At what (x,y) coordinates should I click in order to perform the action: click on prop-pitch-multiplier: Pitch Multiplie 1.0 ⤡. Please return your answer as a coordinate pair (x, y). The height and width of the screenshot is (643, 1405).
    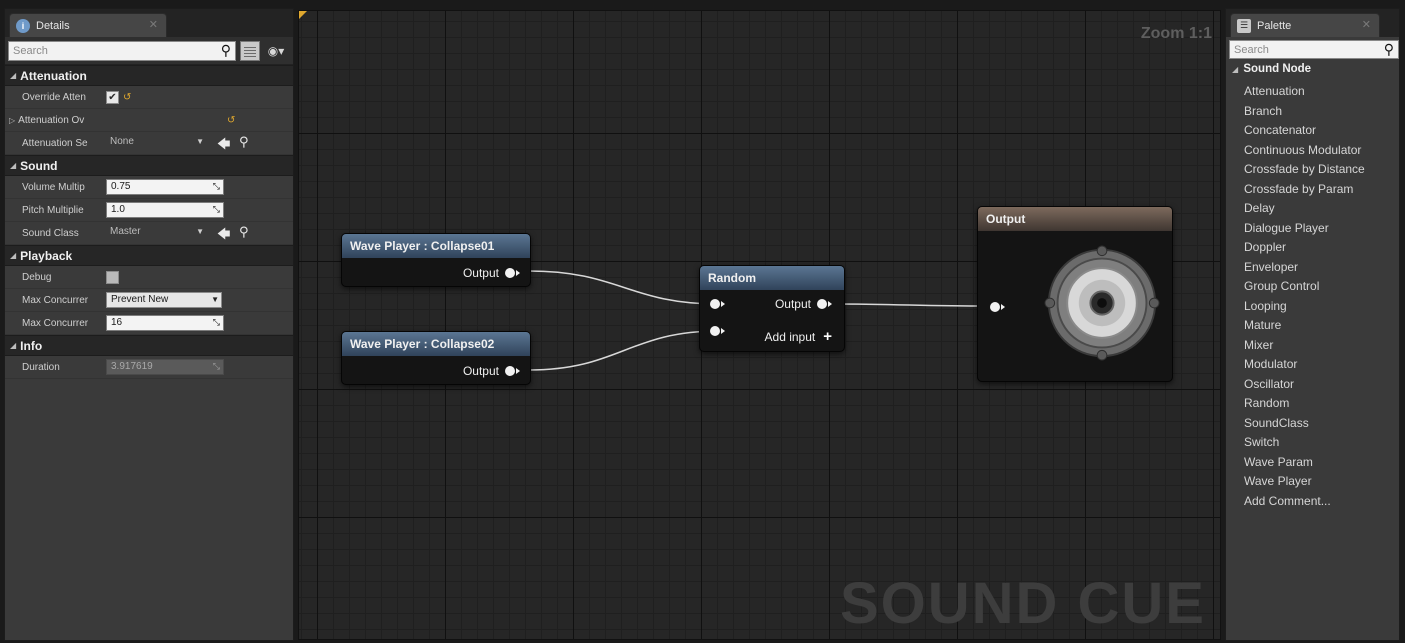
    Looking at the image, I should click on (149, 210).